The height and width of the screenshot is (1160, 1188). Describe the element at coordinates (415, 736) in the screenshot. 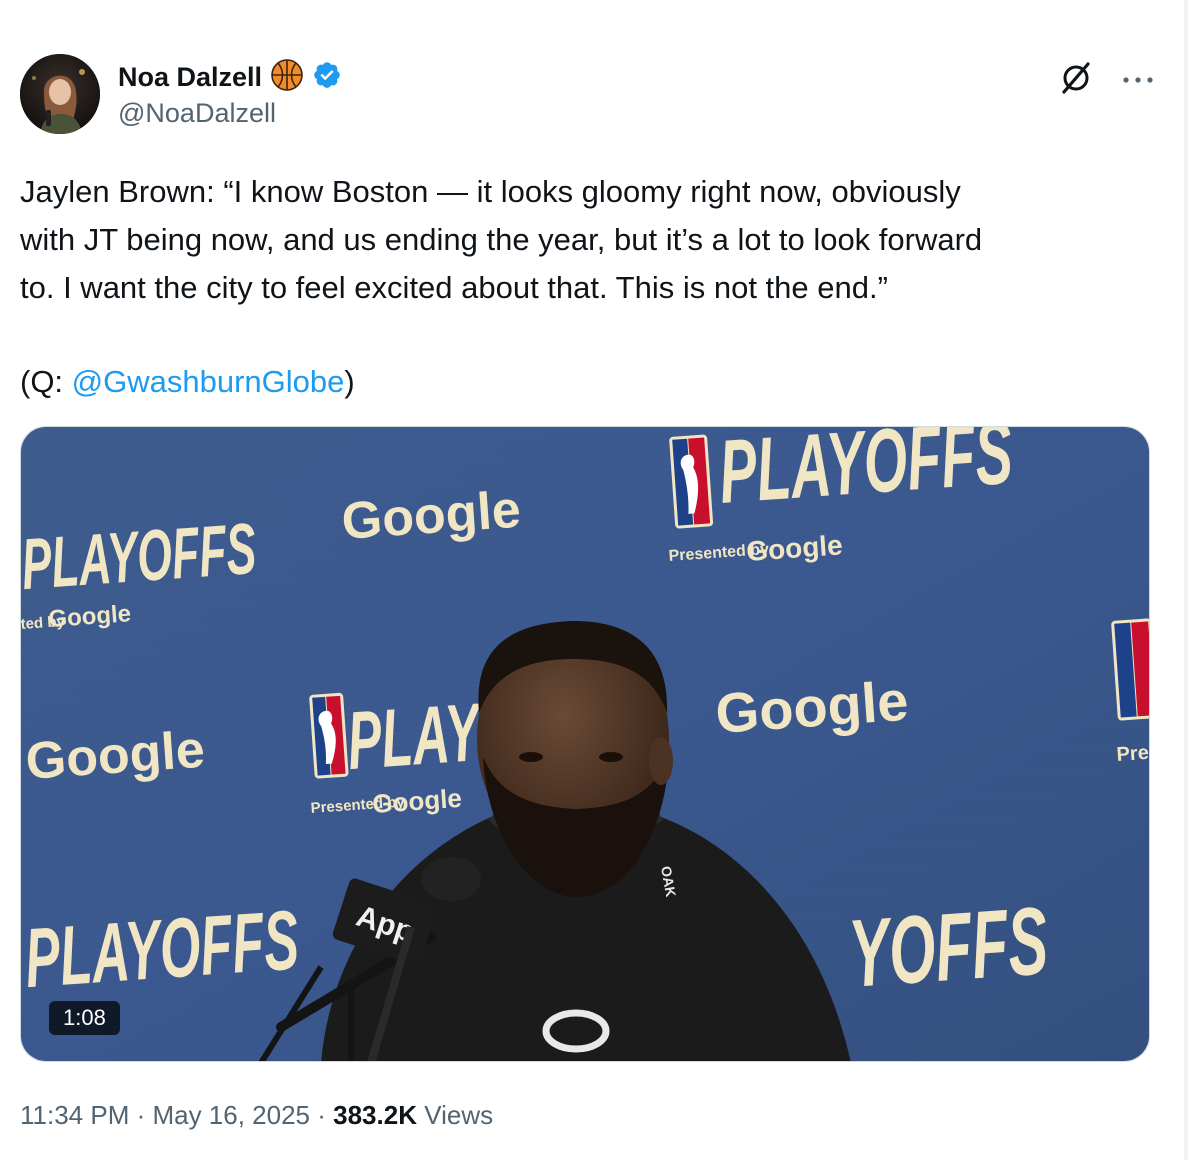

I see `backdrop-playoffs-3: PLAY` at that location.